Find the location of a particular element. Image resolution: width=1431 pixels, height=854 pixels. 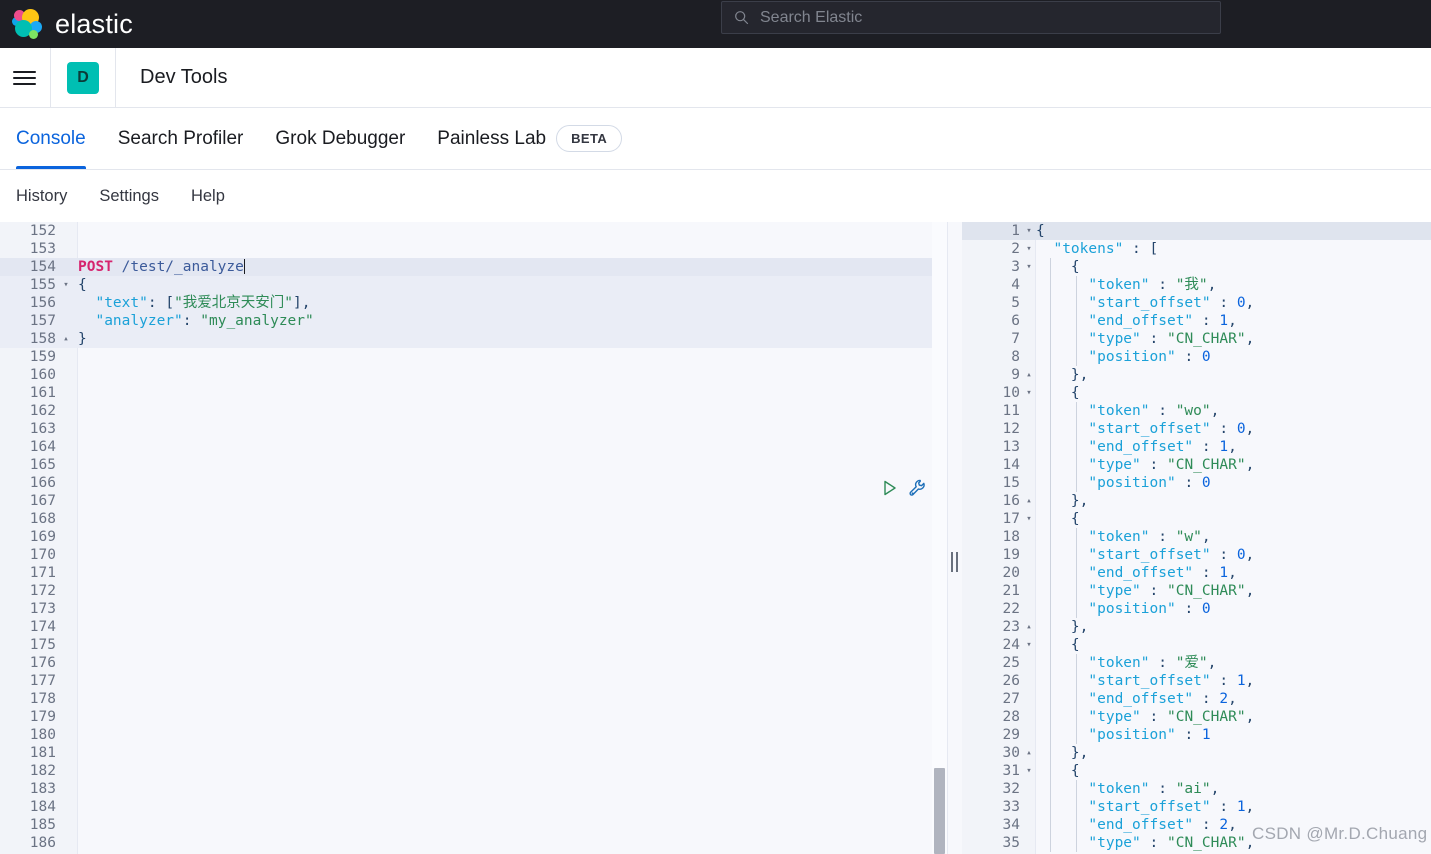

global-search-bar is located at coordinates (971, 17).